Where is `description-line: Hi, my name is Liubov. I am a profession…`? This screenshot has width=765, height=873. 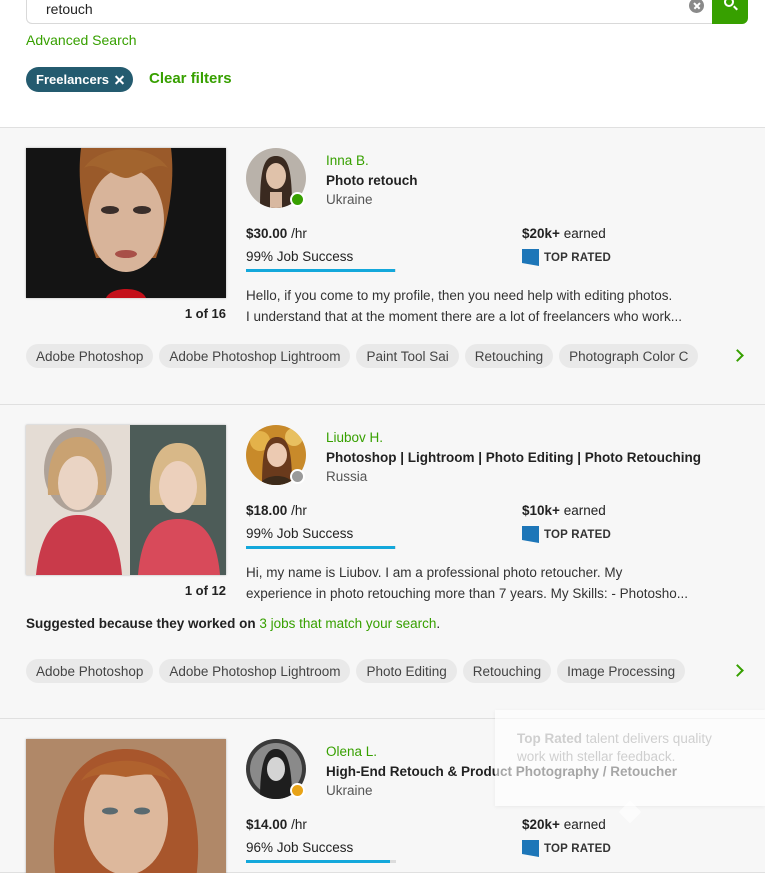 description-line: Hi, my name is Liubov. I am a profession… is located at coordinates (434, 572).